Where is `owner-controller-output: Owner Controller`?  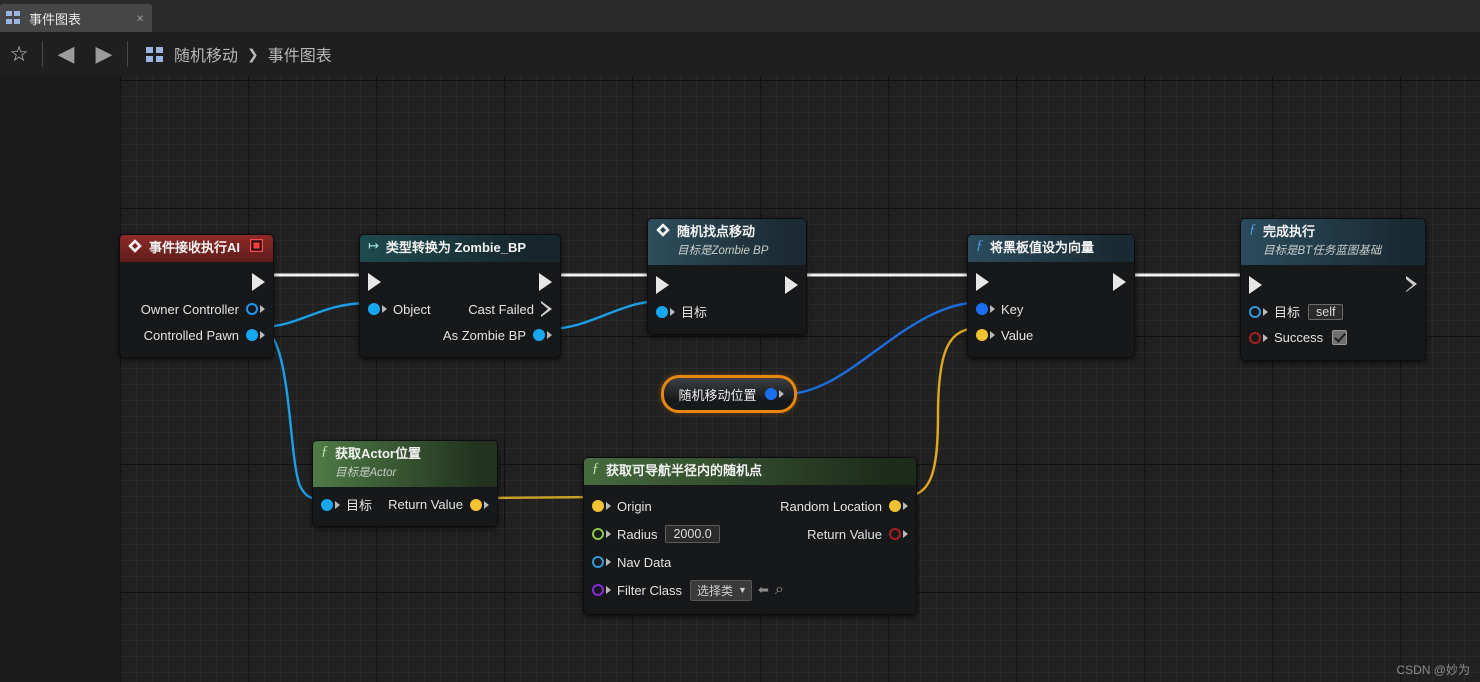
owner-controller-output: Owner Controller is located at coordinates (207, 309).